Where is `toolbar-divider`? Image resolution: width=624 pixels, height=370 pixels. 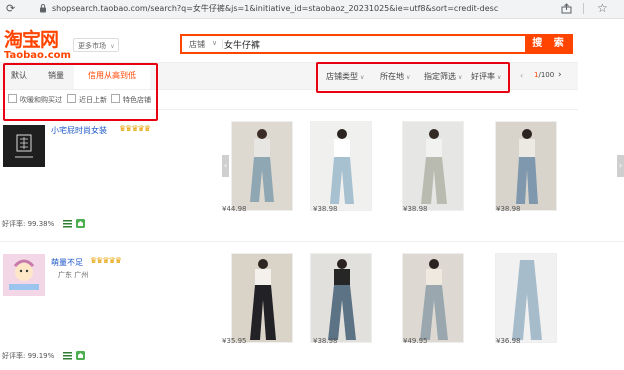 toolbar-divider is located at coordinates (583, 8).